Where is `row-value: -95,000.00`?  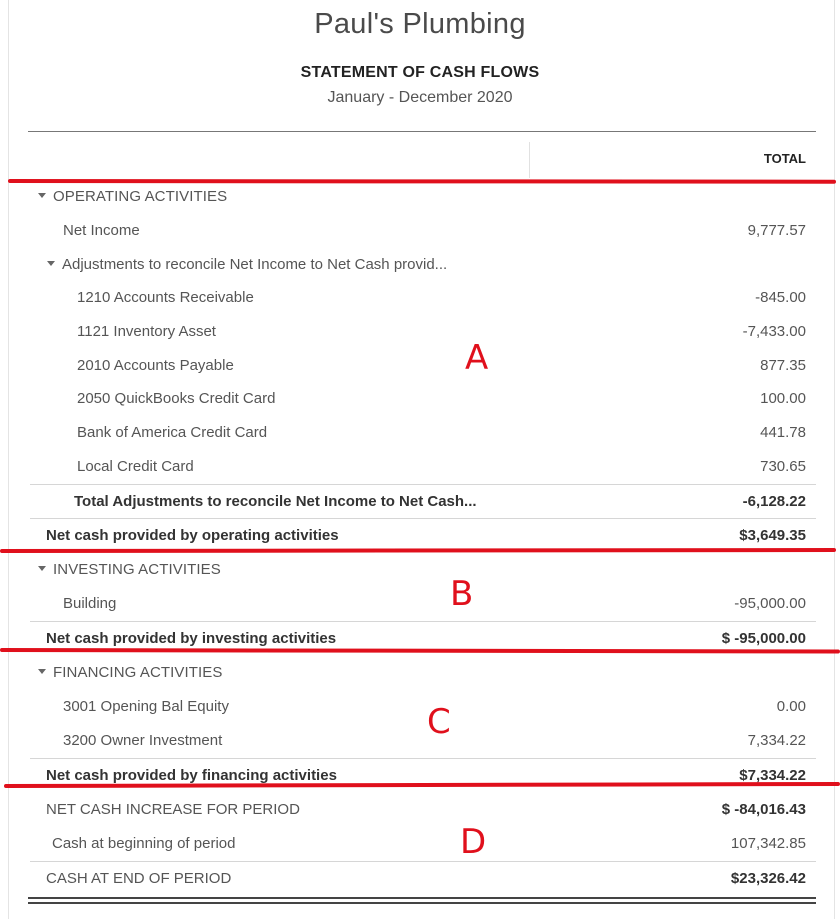
row-value: -95,000.00 is located at coordinates (770, 603).